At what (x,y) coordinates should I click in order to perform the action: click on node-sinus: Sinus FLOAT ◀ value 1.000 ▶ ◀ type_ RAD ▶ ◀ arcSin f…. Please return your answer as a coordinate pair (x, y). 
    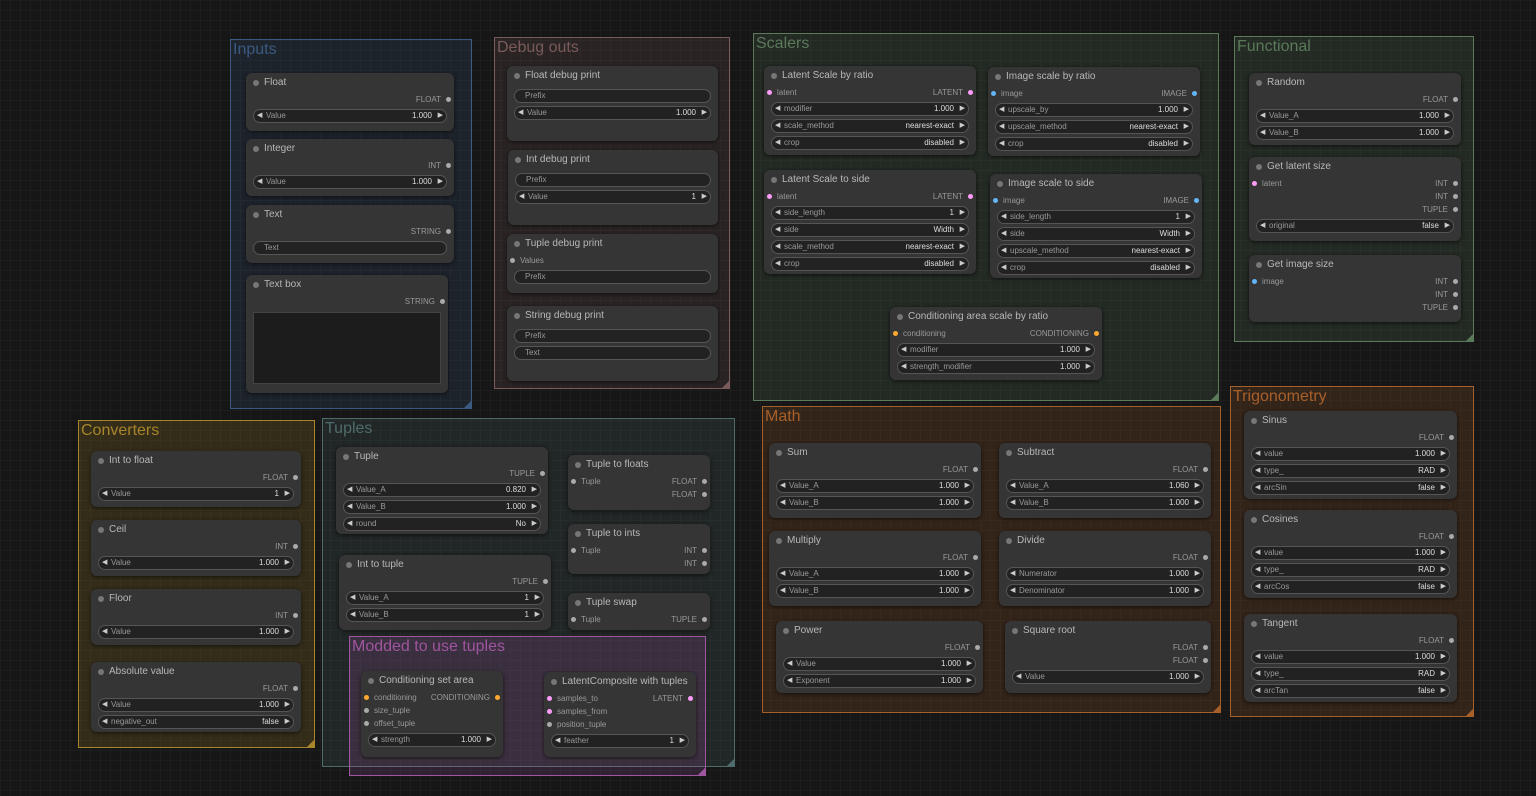
    Looking at the image, I should click on (1350, 455).